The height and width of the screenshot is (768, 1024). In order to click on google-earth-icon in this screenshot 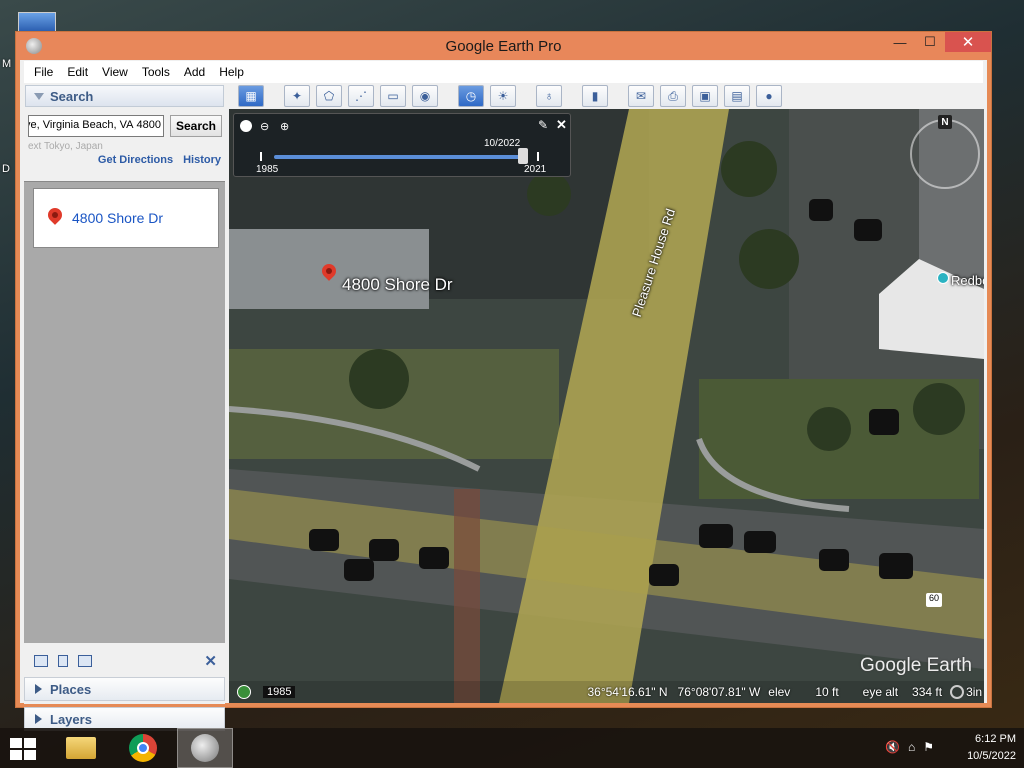, I will do `click(34, 46)`.